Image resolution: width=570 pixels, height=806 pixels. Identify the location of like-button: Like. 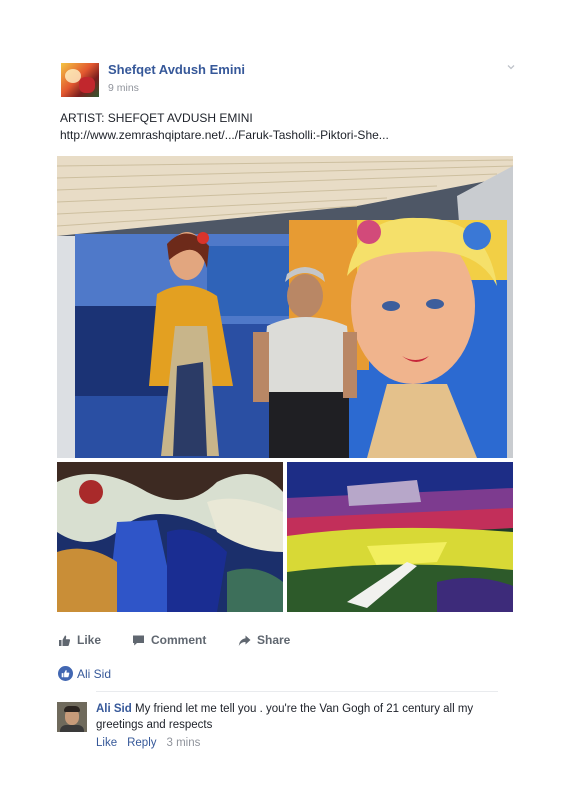
(79, 640).